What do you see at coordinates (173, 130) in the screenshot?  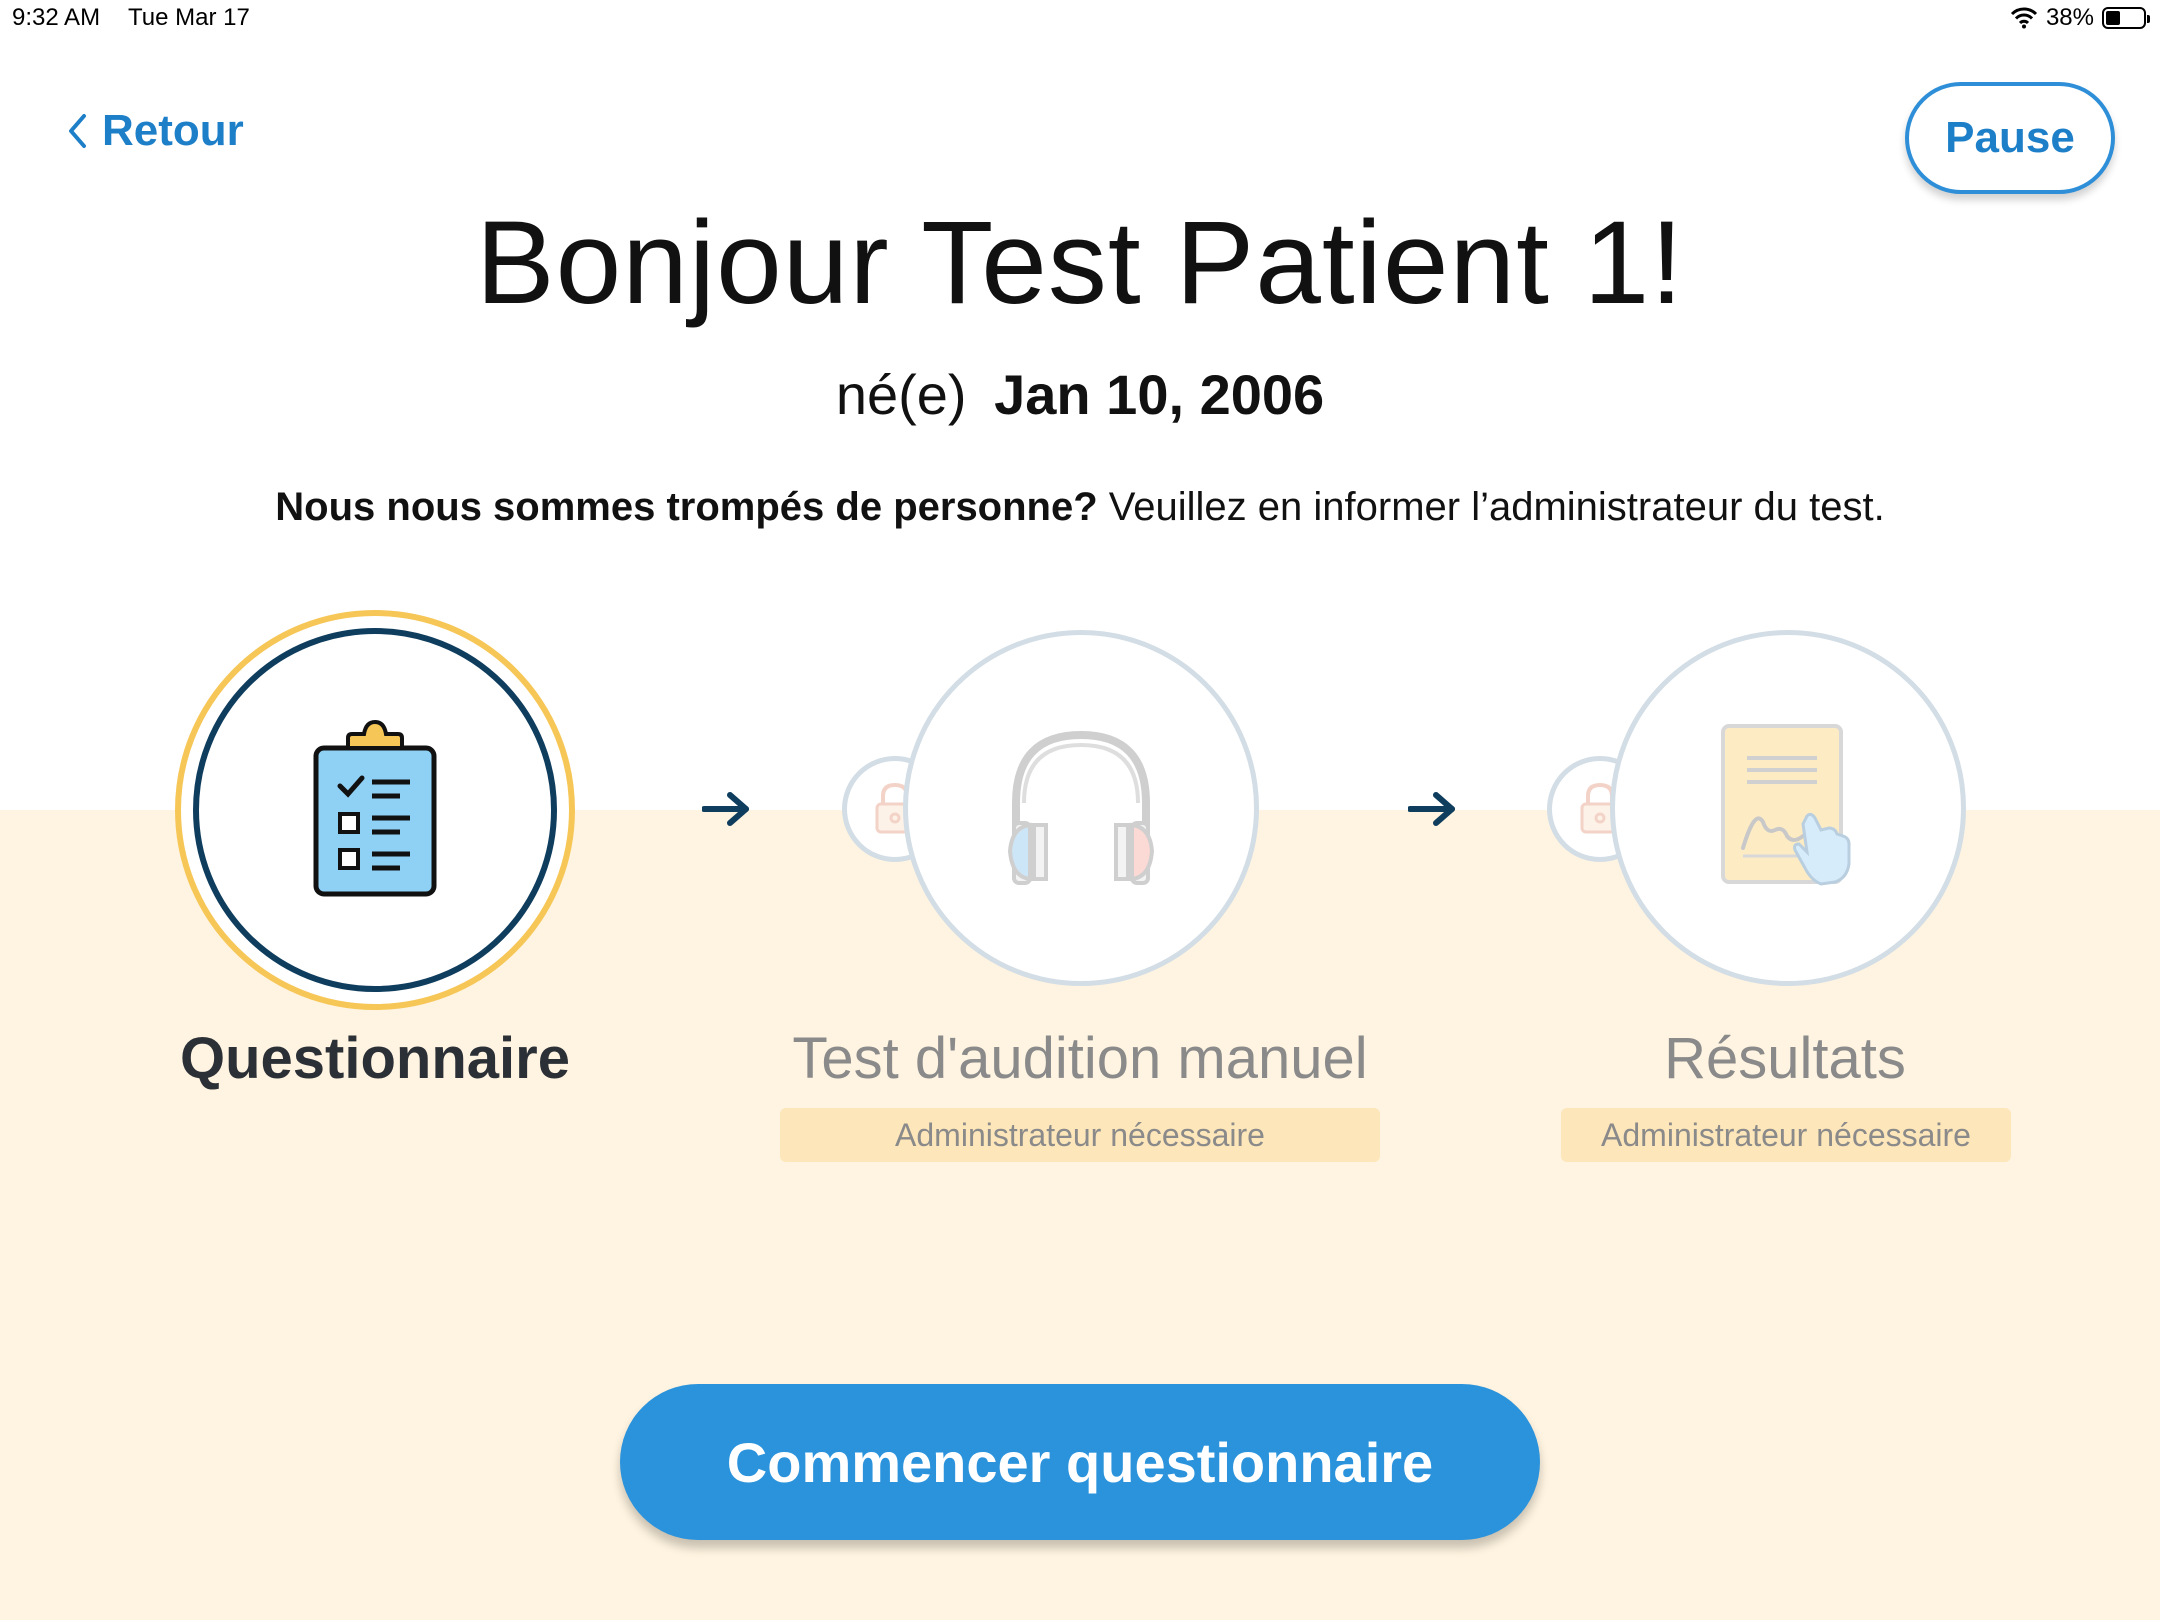 I see `back-label: Retour` at bounding box center [173, 130].